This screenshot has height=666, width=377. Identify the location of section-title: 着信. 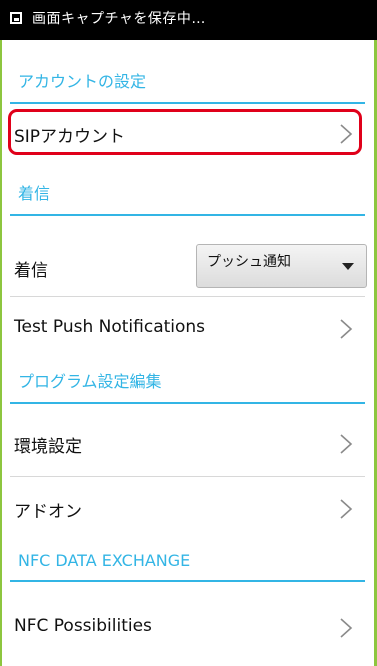
(34, 193).